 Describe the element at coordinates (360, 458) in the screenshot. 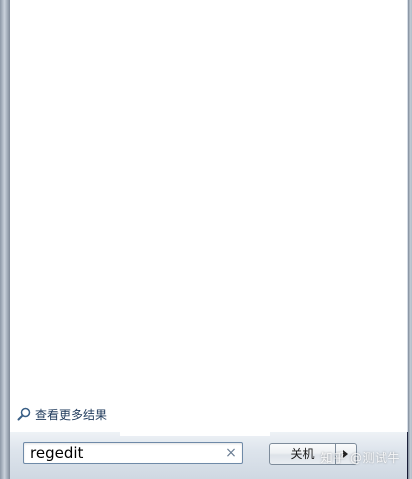

I see `watermark: 知乎 @测试牛` at that location.